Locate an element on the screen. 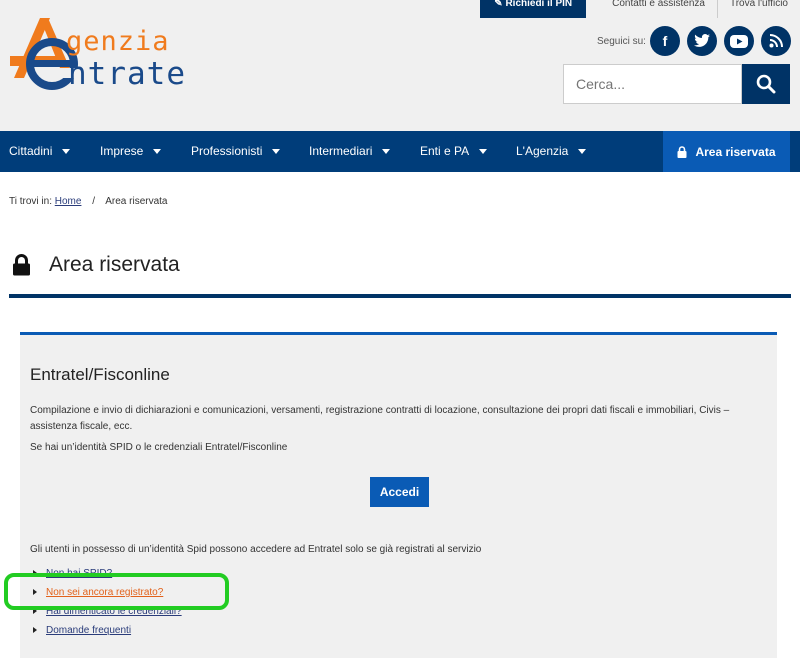 This screenshot has height=664, width=800. breadcrumb: Ti trovi in: Home / Area riservata is located at coordinates (88, 201).